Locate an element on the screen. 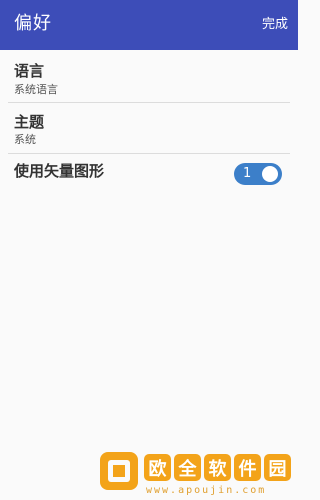 The width and height of the screenshot is (320, 500). vector-graphics-toggle: 1 is located at coordinates (258, 174).